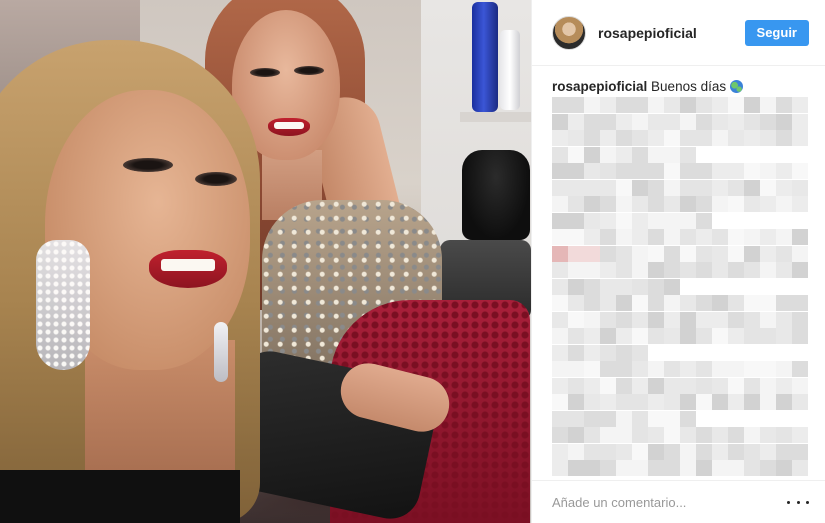 The height and width of the screenshot is (523, 825). Describe the element at coordinates (188, 265) in the screenshot. I see `teeth` at that location.